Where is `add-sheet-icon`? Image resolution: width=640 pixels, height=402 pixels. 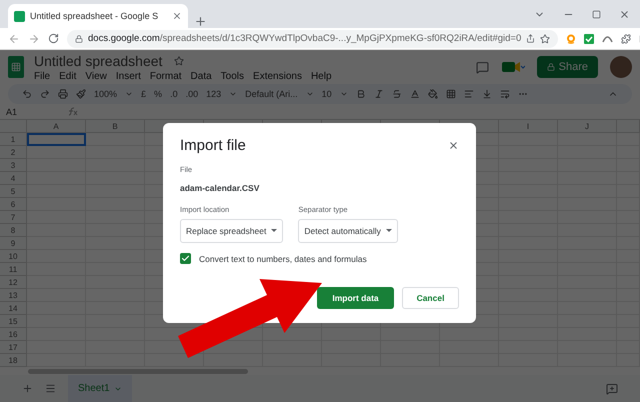
add-sheet-icon is located at coordinates (27, 388).